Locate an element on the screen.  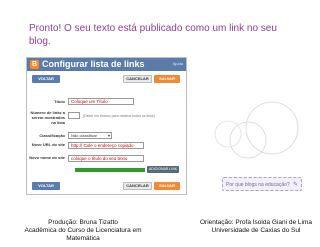
sort-label: Classificação is located at coordinates (52, 135).